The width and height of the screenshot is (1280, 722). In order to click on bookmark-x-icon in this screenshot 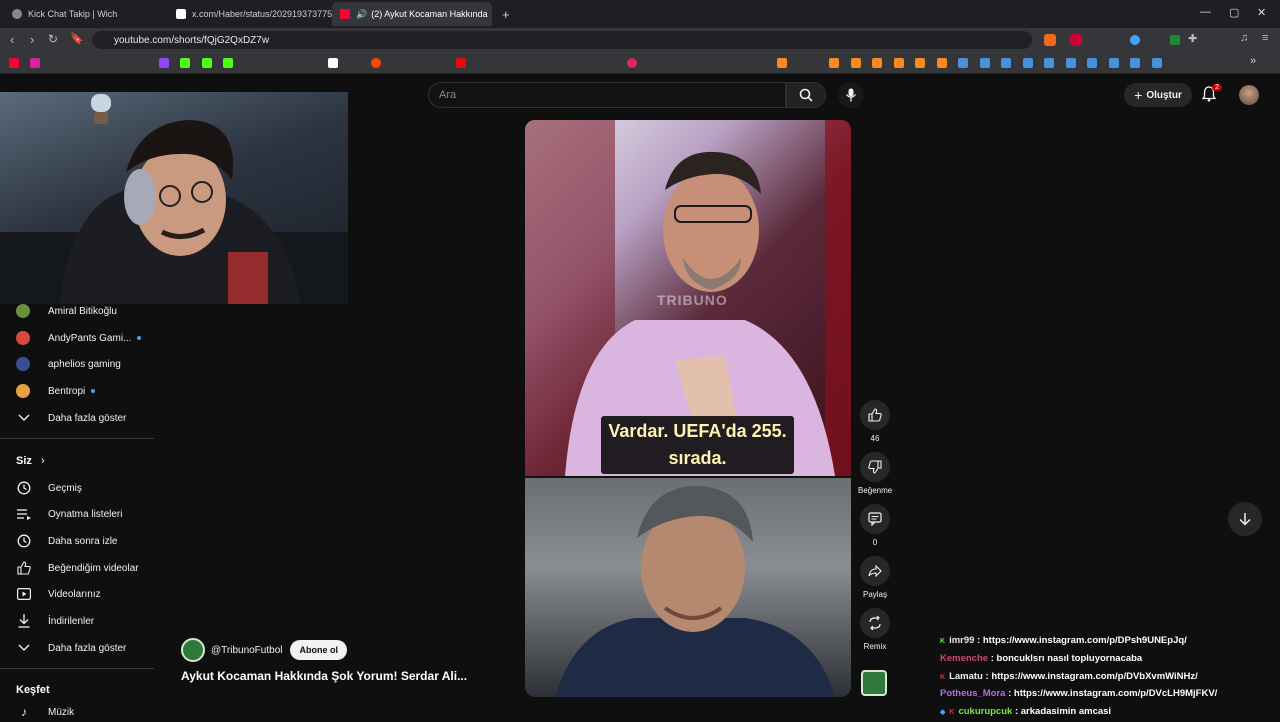, I will do `click(333, 63)`.